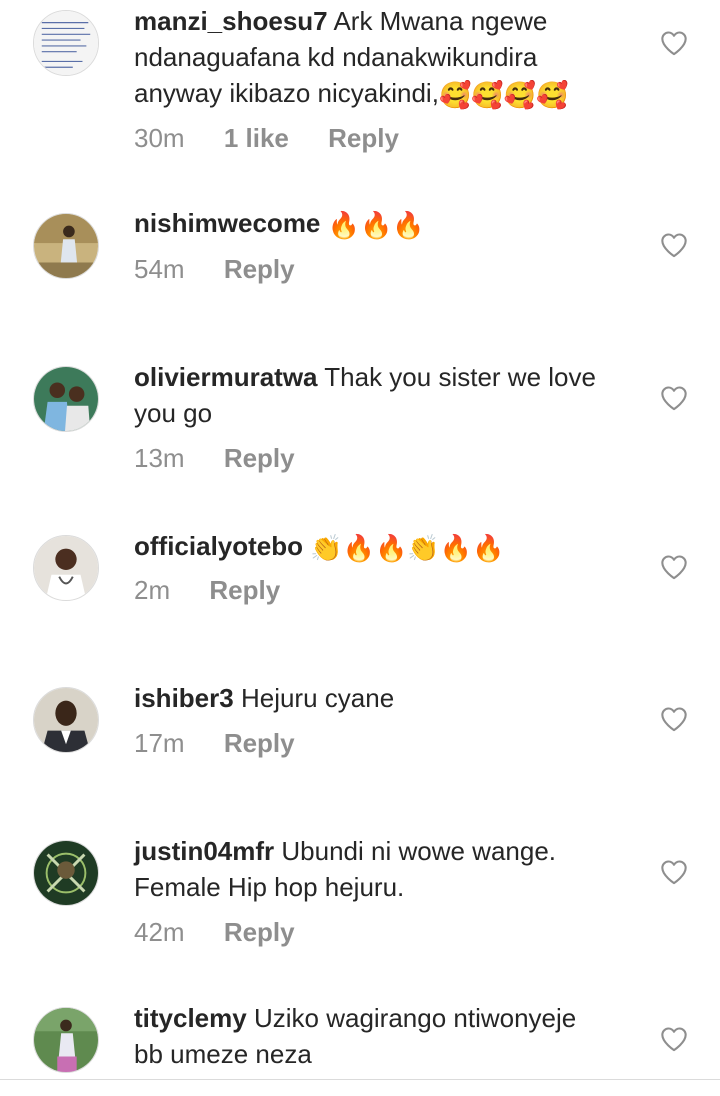 This screenshot has height=1096, width=720. I want to click on comment-meta: 30m 1 like Reply, so click(282, 138).